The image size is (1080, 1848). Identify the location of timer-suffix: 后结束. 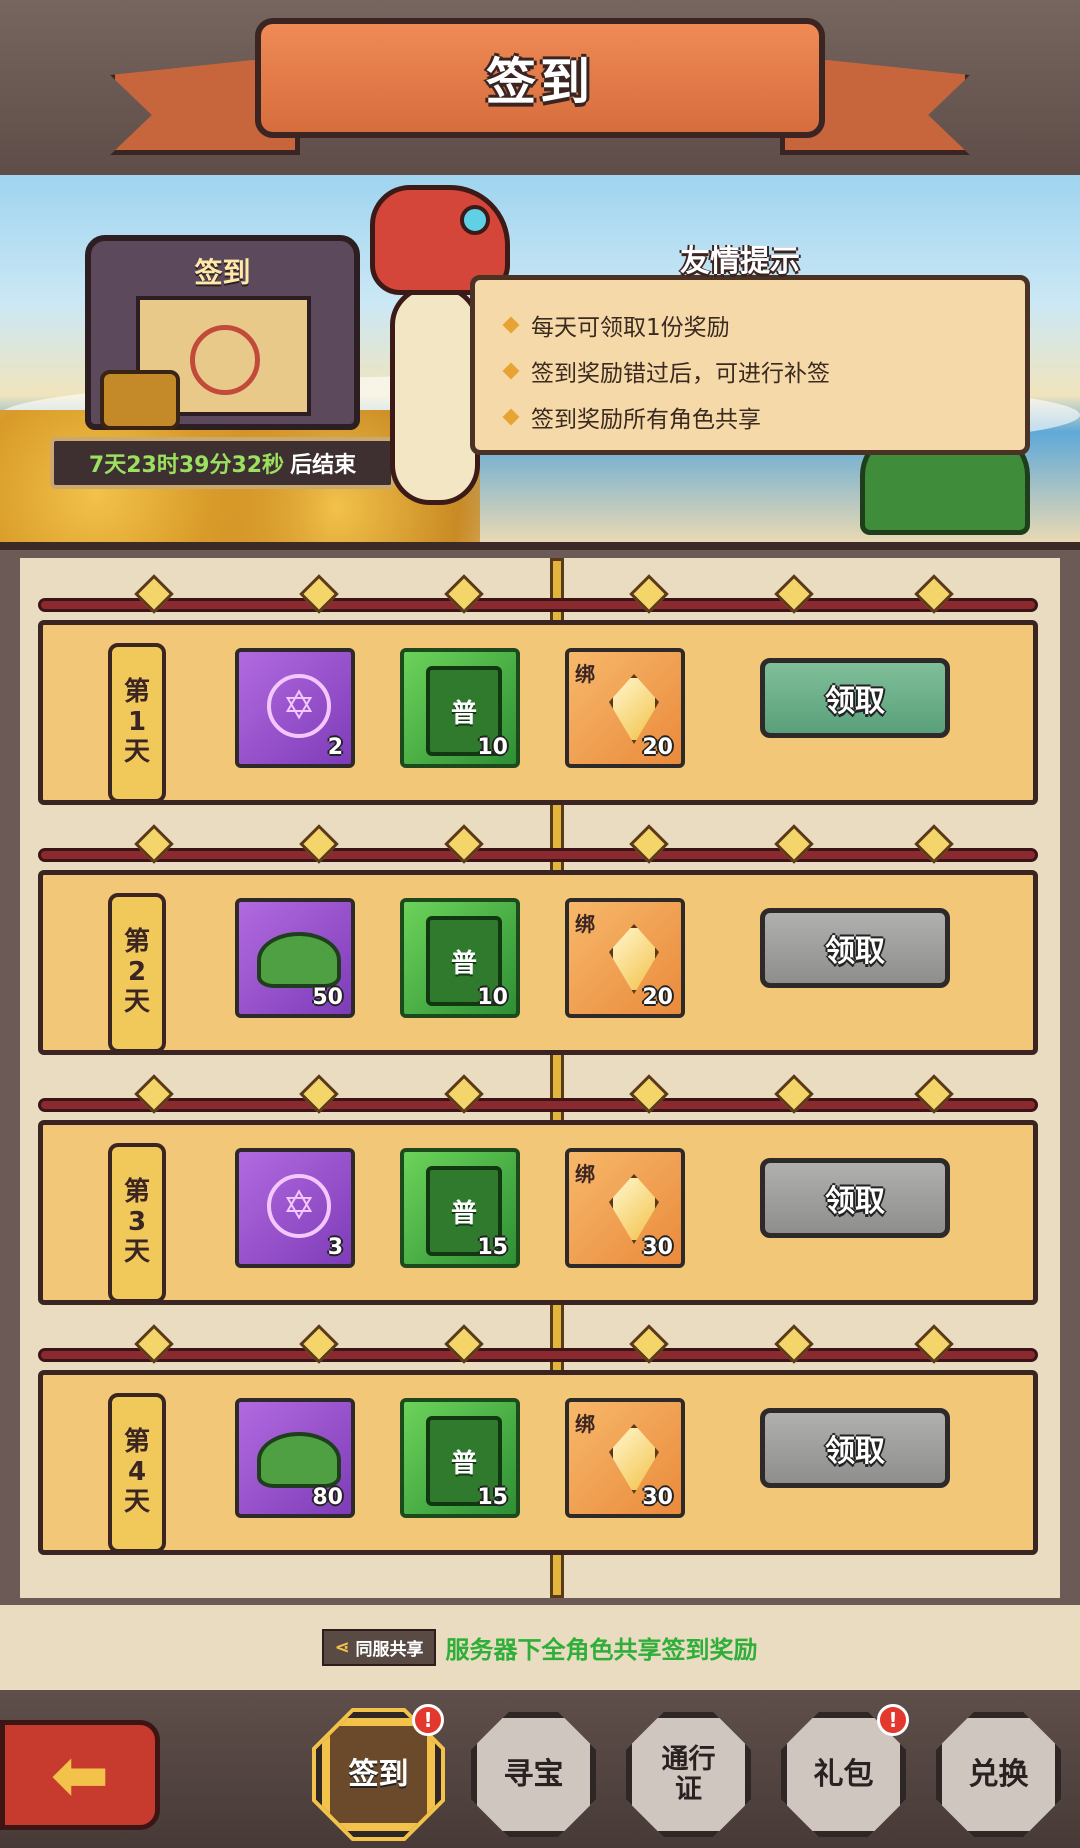
(323, 465).